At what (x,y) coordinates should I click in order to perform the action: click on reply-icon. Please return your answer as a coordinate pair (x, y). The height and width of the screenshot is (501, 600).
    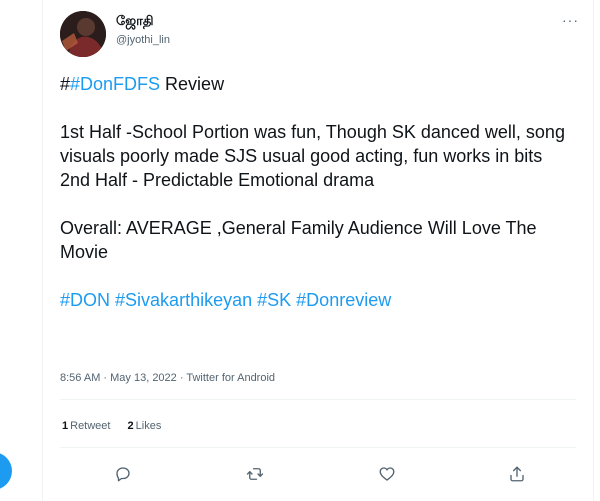
    Looking at the image, I should click on (123, 474).